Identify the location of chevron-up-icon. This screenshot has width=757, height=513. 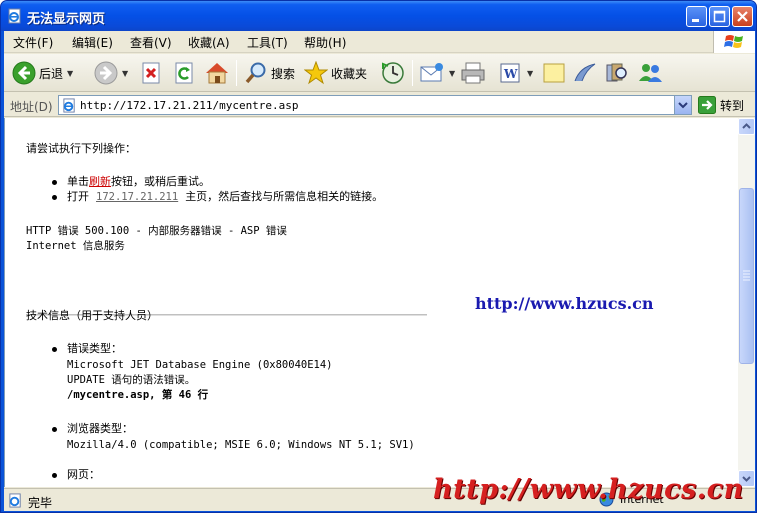
(746, 126).